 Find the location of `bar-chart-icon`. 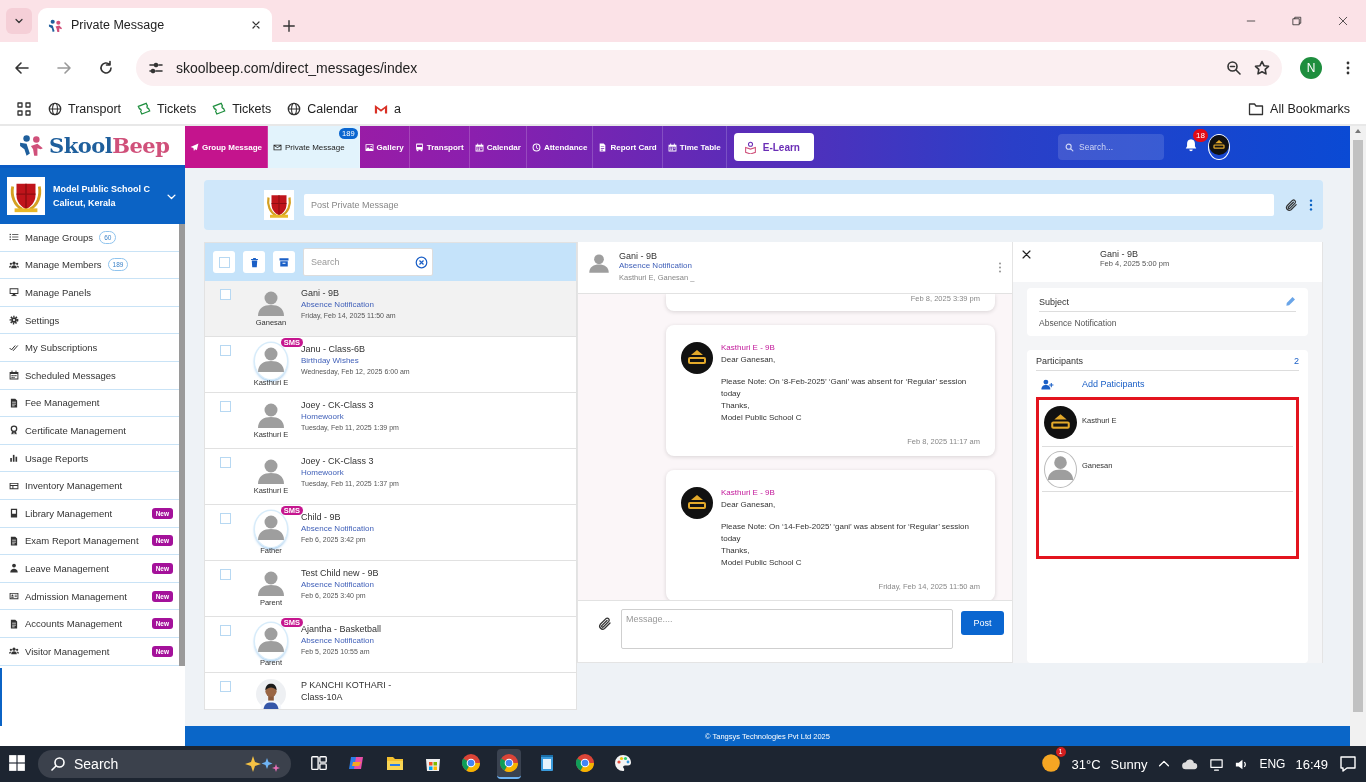

bar-chart-icon is located at coordinates (14, 458).